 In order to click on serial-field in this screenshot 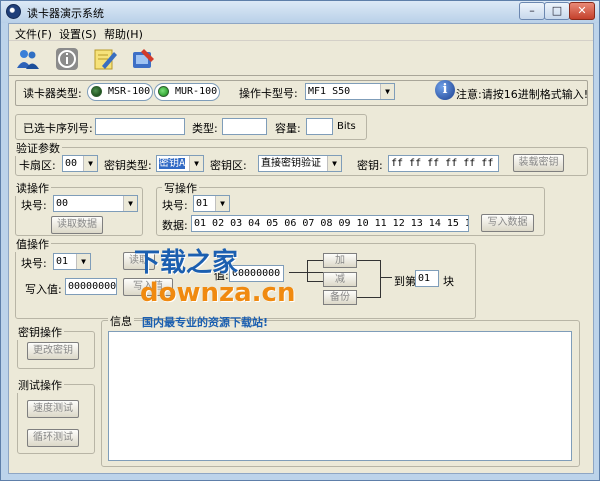, I will do `click(140, 126)`.